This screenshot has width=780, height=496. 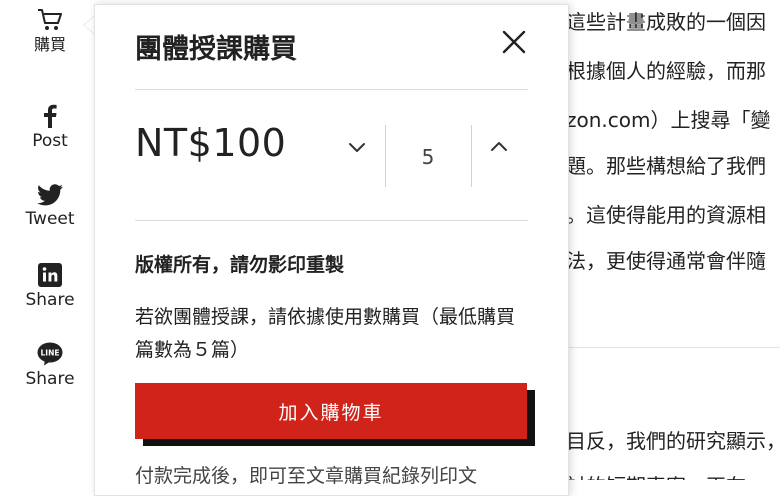 What do you see at coordinates (50, 379) in the screenshot?
I see `line-label: Share` at bounding box center [50, 379].